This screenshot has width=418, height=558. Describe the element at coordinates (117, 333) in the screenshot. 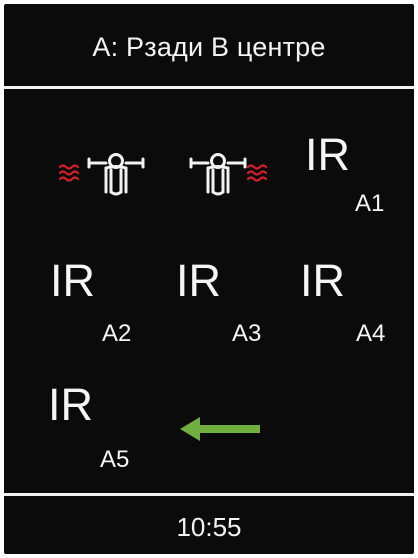

I see `ir-channel-label: A2` at that location.